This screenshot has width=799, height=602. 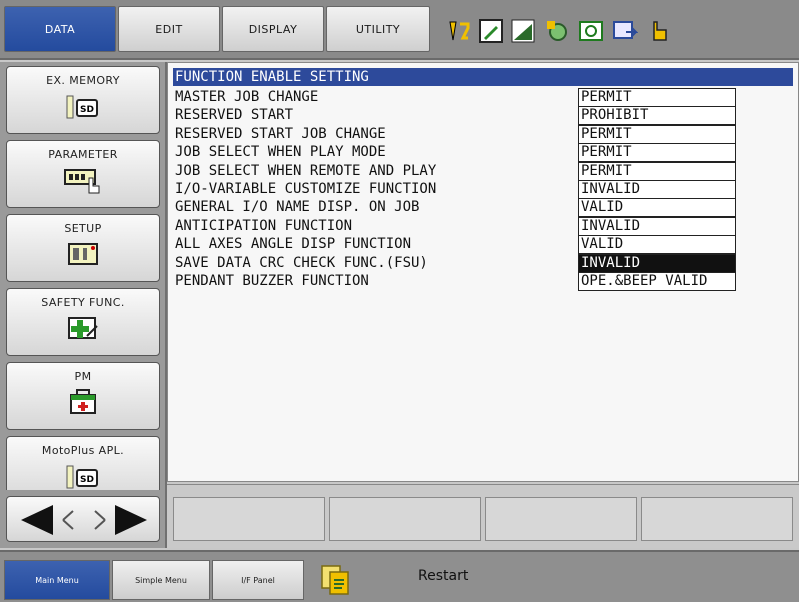 What do you see at coordinates (83, 254) in the screenshot?
I see `setup-panel-icon` at bounding box center [83, 254].